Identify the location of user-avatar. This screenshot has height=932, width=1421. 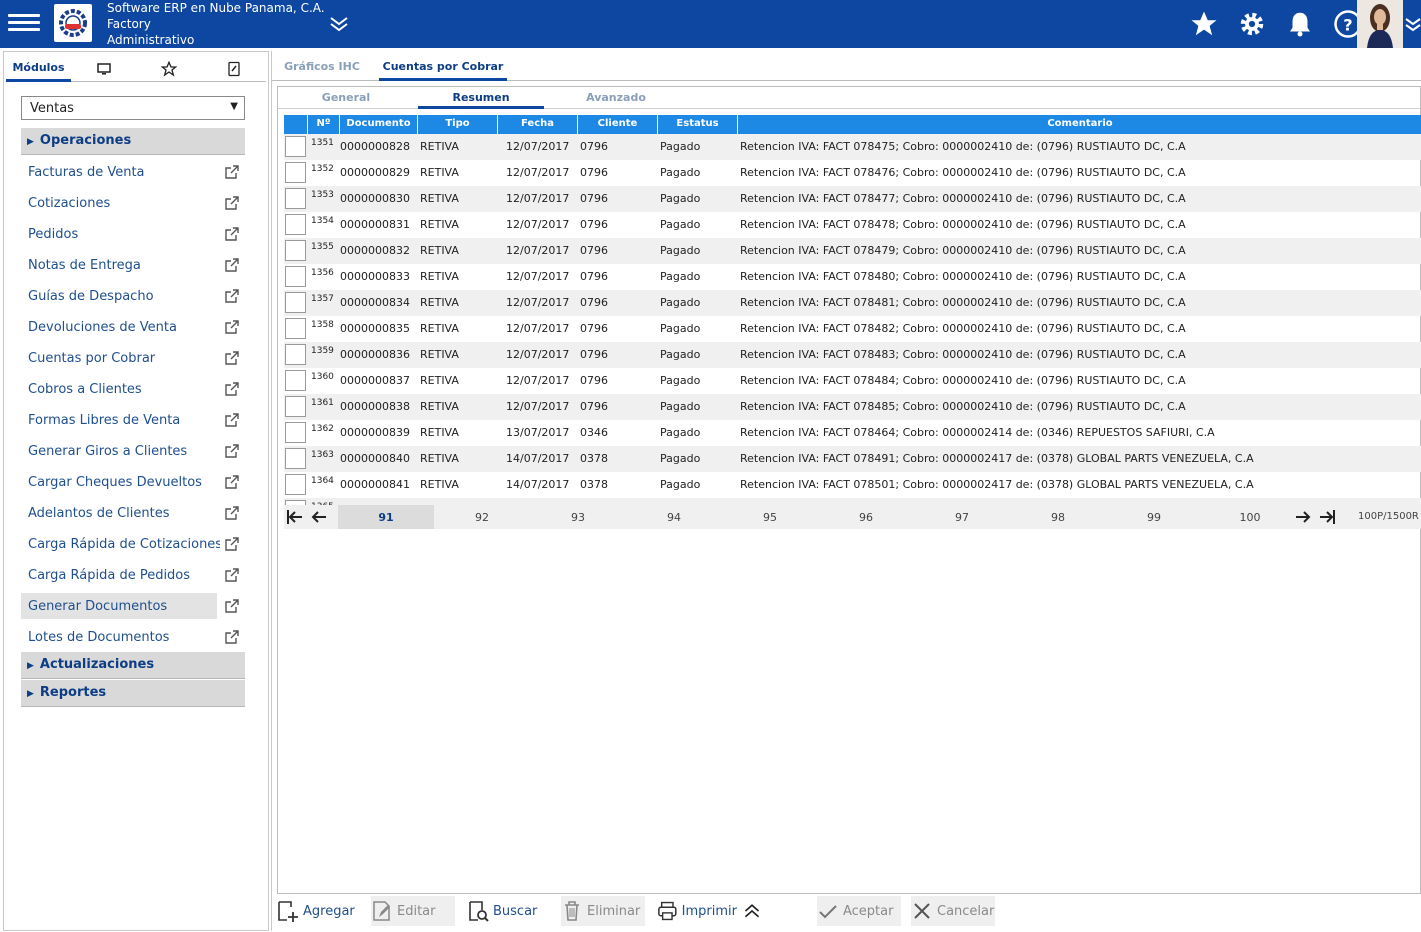
(1380, 24).